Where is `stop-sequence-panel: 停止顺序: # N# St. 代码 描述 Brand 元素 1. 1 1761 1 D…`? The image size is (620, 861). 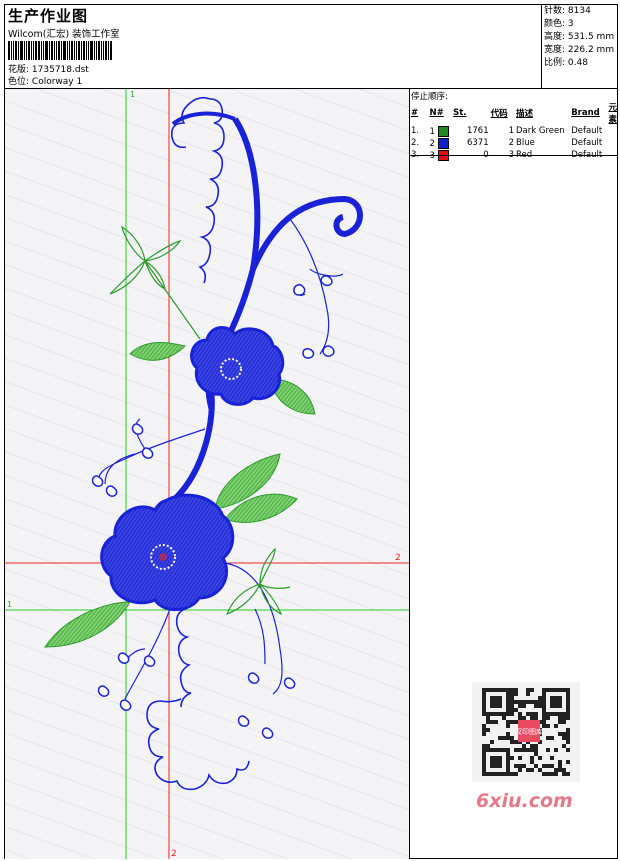 stop-sequence-panel: 停止顺序: # N# St. 代码 描述 Brand 元素 1. 1 1761 1 D… is located at coordinates (514, 125).